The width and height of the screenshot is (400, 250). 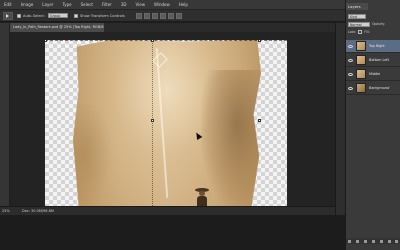 I want to click on layer-background: Background, so click(x=373, y=88).